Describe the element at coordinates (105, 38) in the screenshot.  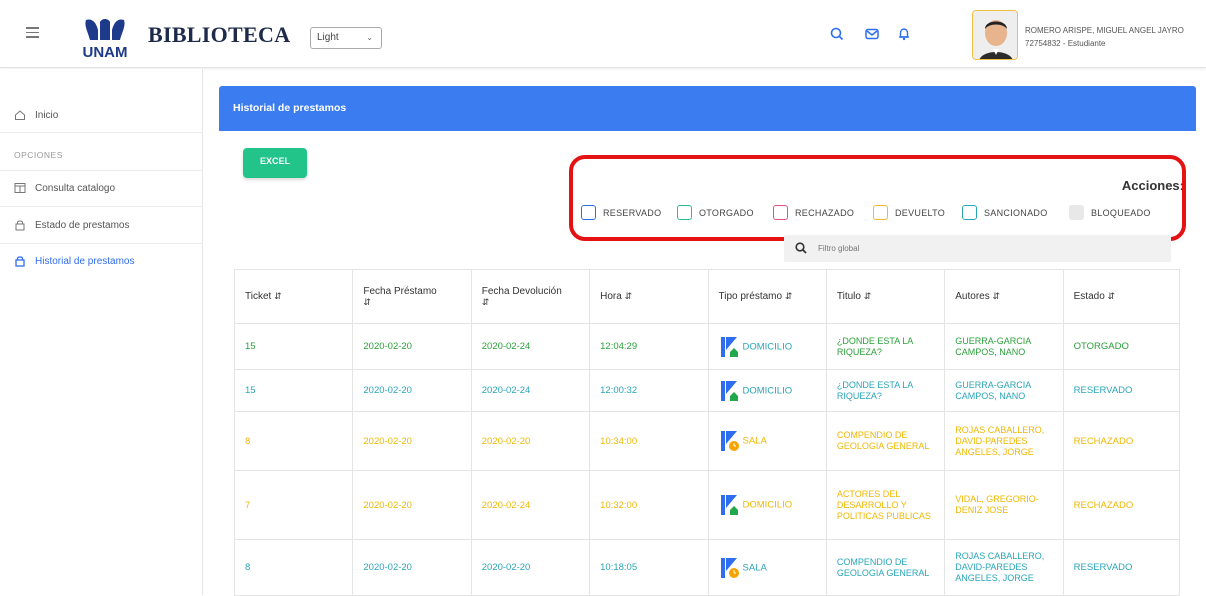
I see `unam-logo: UNAM` at that location.